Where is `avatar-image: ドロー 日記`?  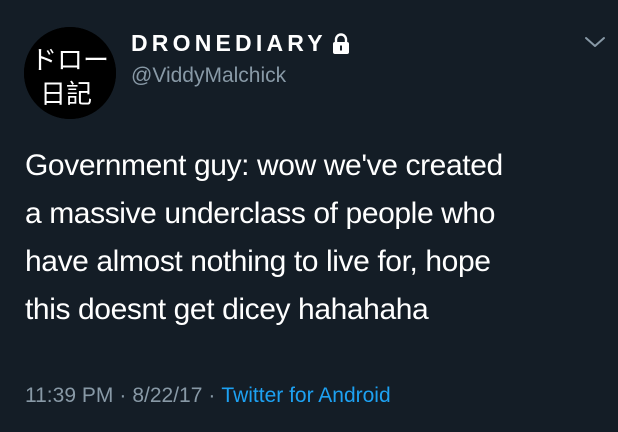
avatar-image: ドロー 日記 is located at coordinates (70, 73).